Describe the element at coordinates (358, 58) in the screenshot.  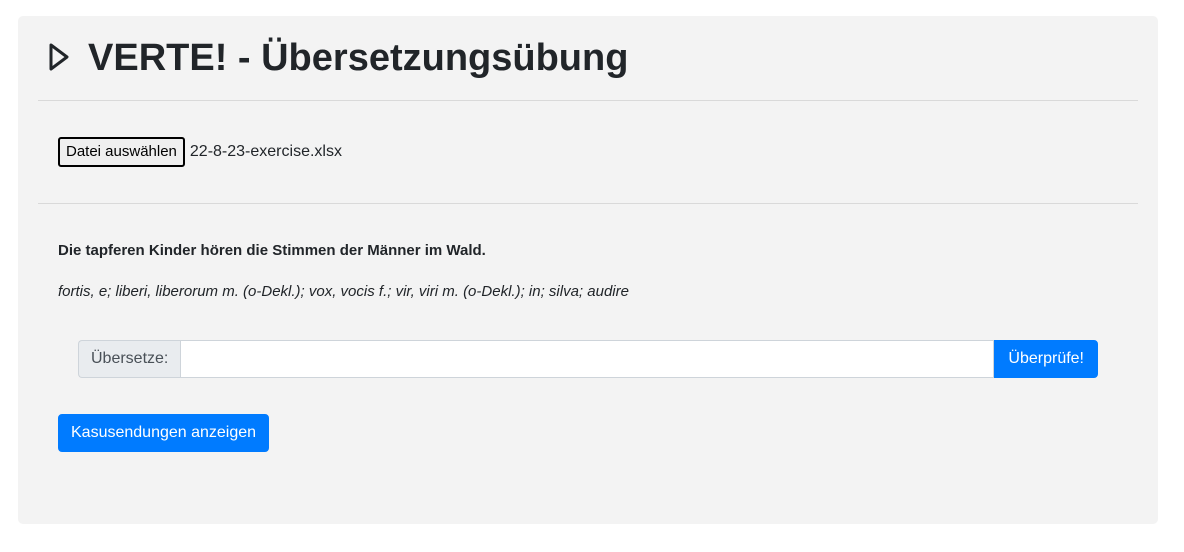
I see `page-title: VERTE! - Übersetzungsübung` at that location.